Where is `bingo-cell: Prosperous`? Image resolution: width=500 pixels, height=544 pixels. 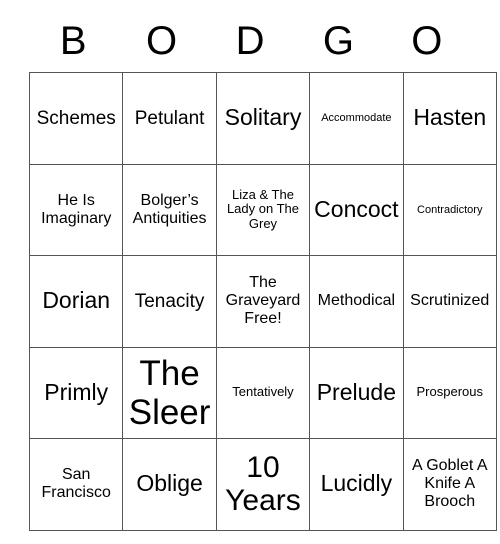
bingo-cell: Prosperous is located at coordinates (449, 392).